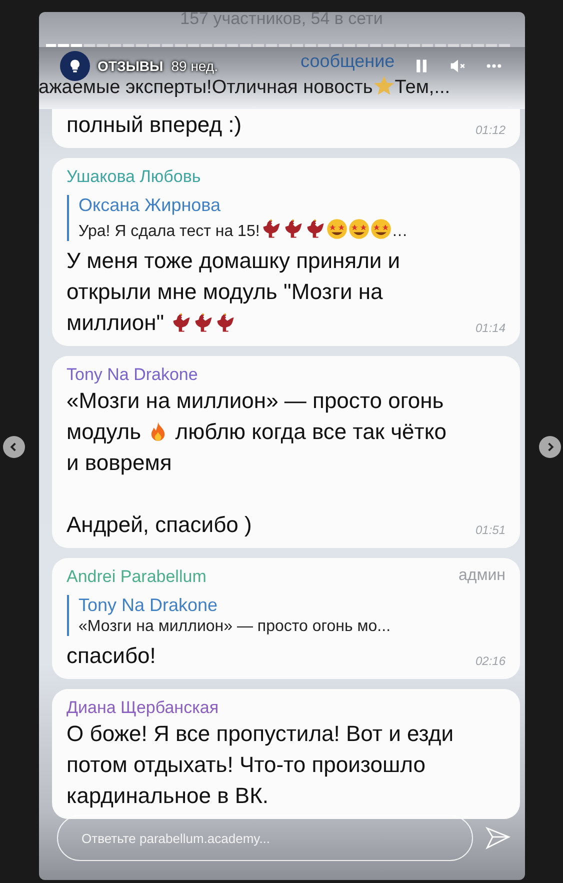  Describe the element at coordinates (490, 328) in the screenshot. I see `message-time: 01:14` at that location.